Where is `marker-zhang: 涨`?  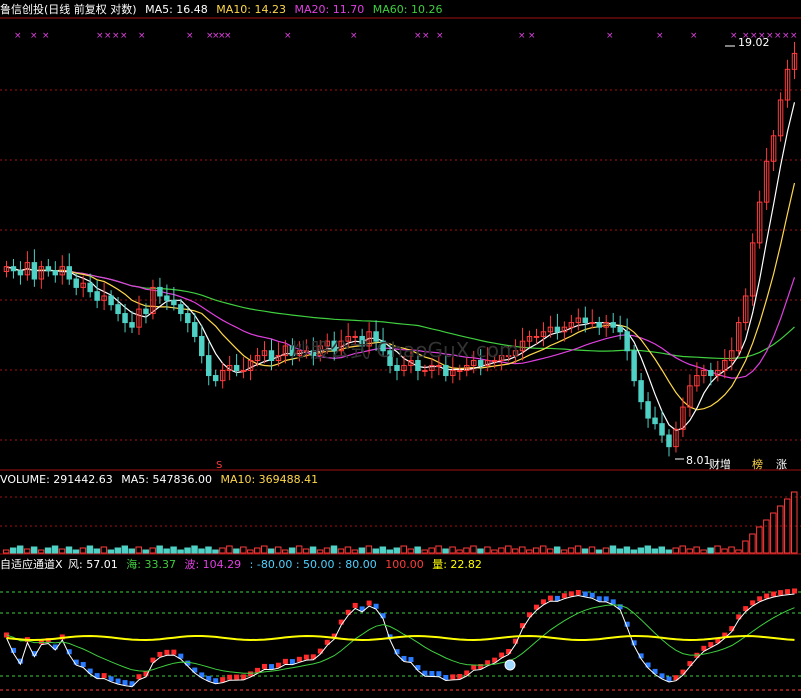
marker-zhang: 涨 is located at coordinates (781, 464).